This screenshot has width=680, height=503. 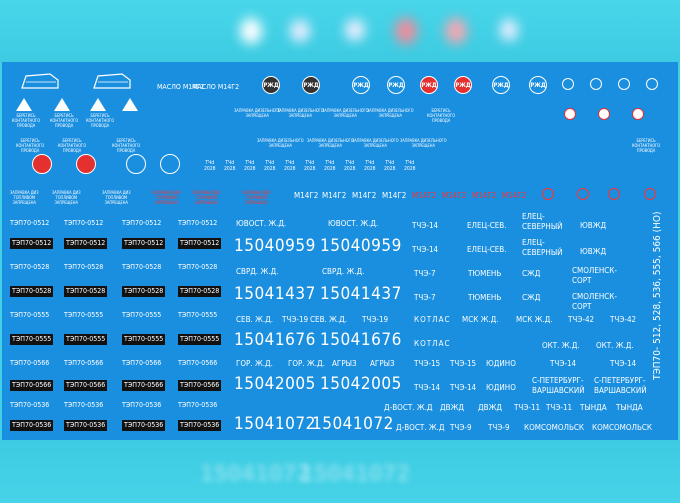 I want to click on depot-label: КОТЛАС, so click(x=432, y=319).